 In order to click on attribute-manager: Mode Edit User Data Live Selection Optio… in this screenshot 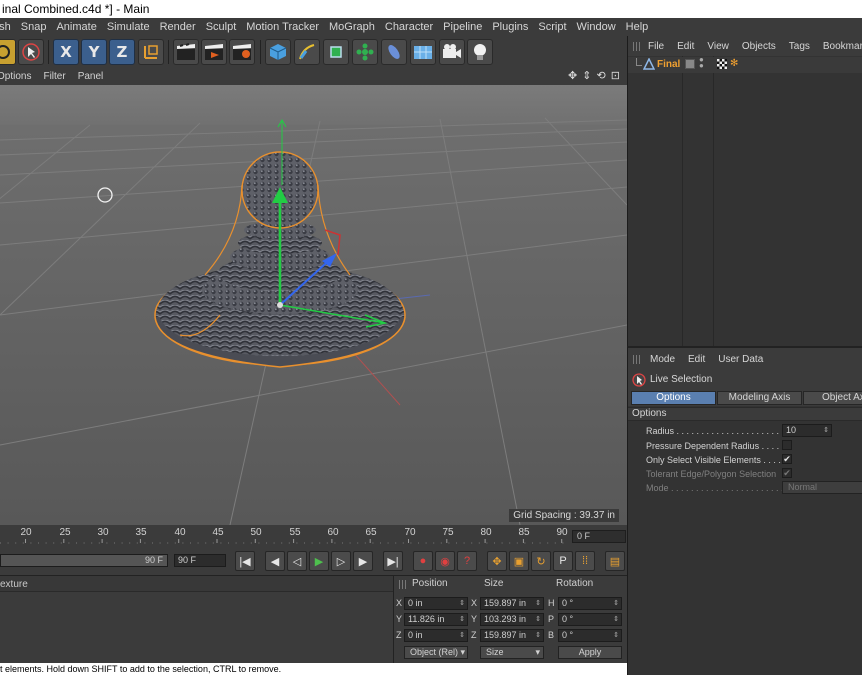, I will do `click(744, 510)`.